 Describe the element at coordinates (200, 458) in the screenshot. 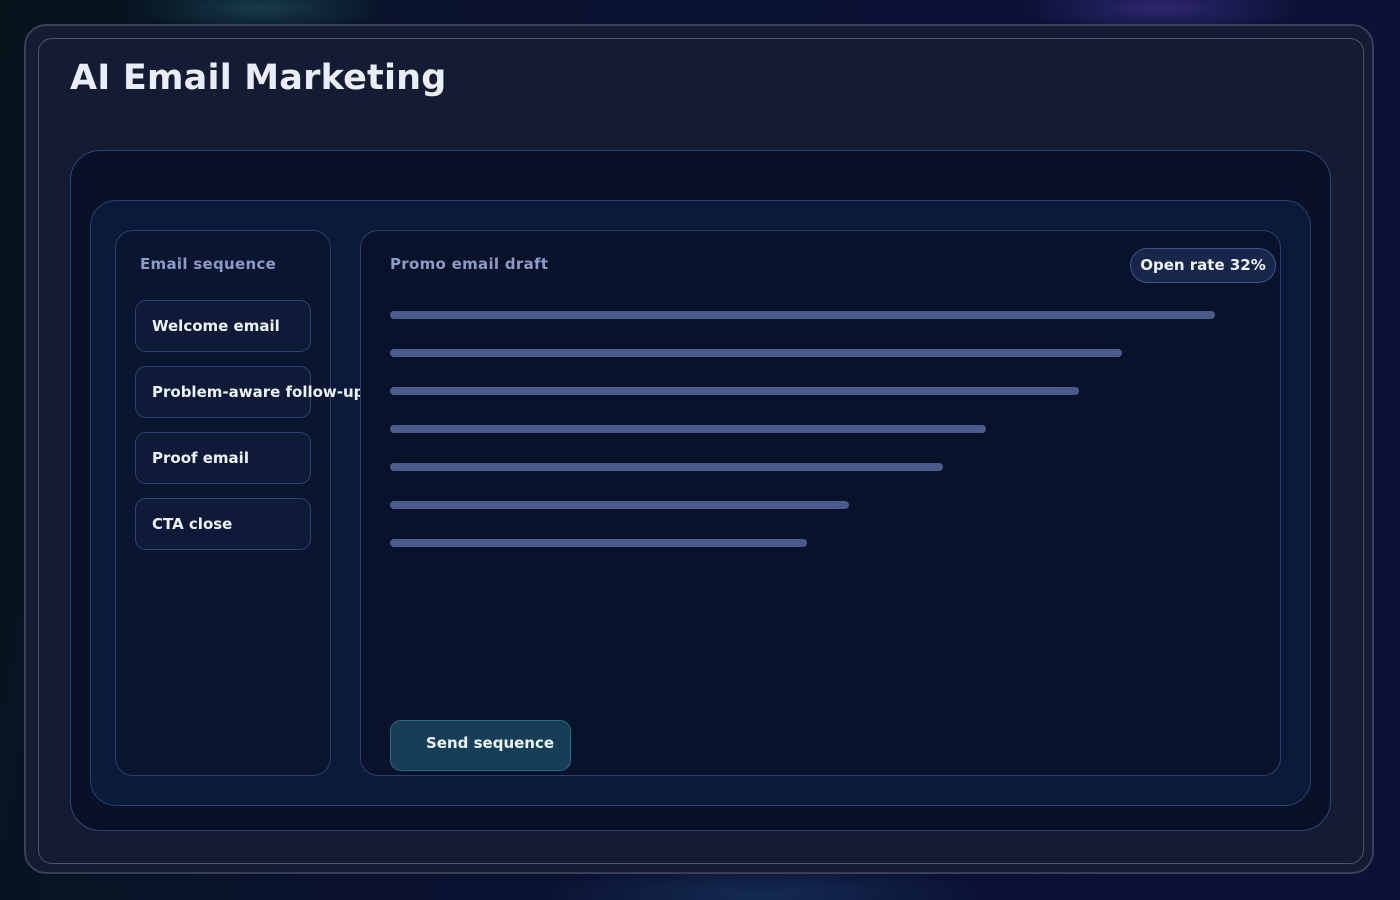

I see `sequence-item-label: Proof email` at that location.